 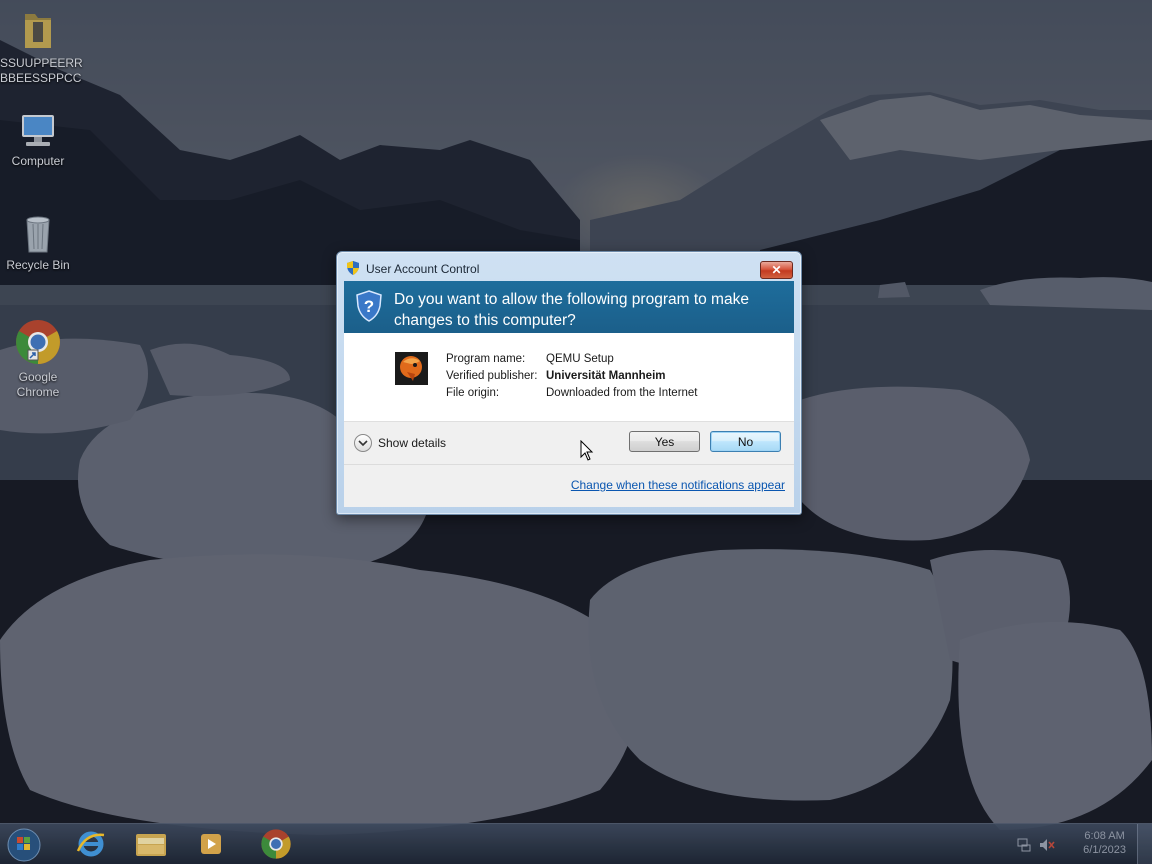 What do you see at coordinates (486, 359) in the screenshot?
I see `program-name-key: Program name:` at bounding box center [486, 359].